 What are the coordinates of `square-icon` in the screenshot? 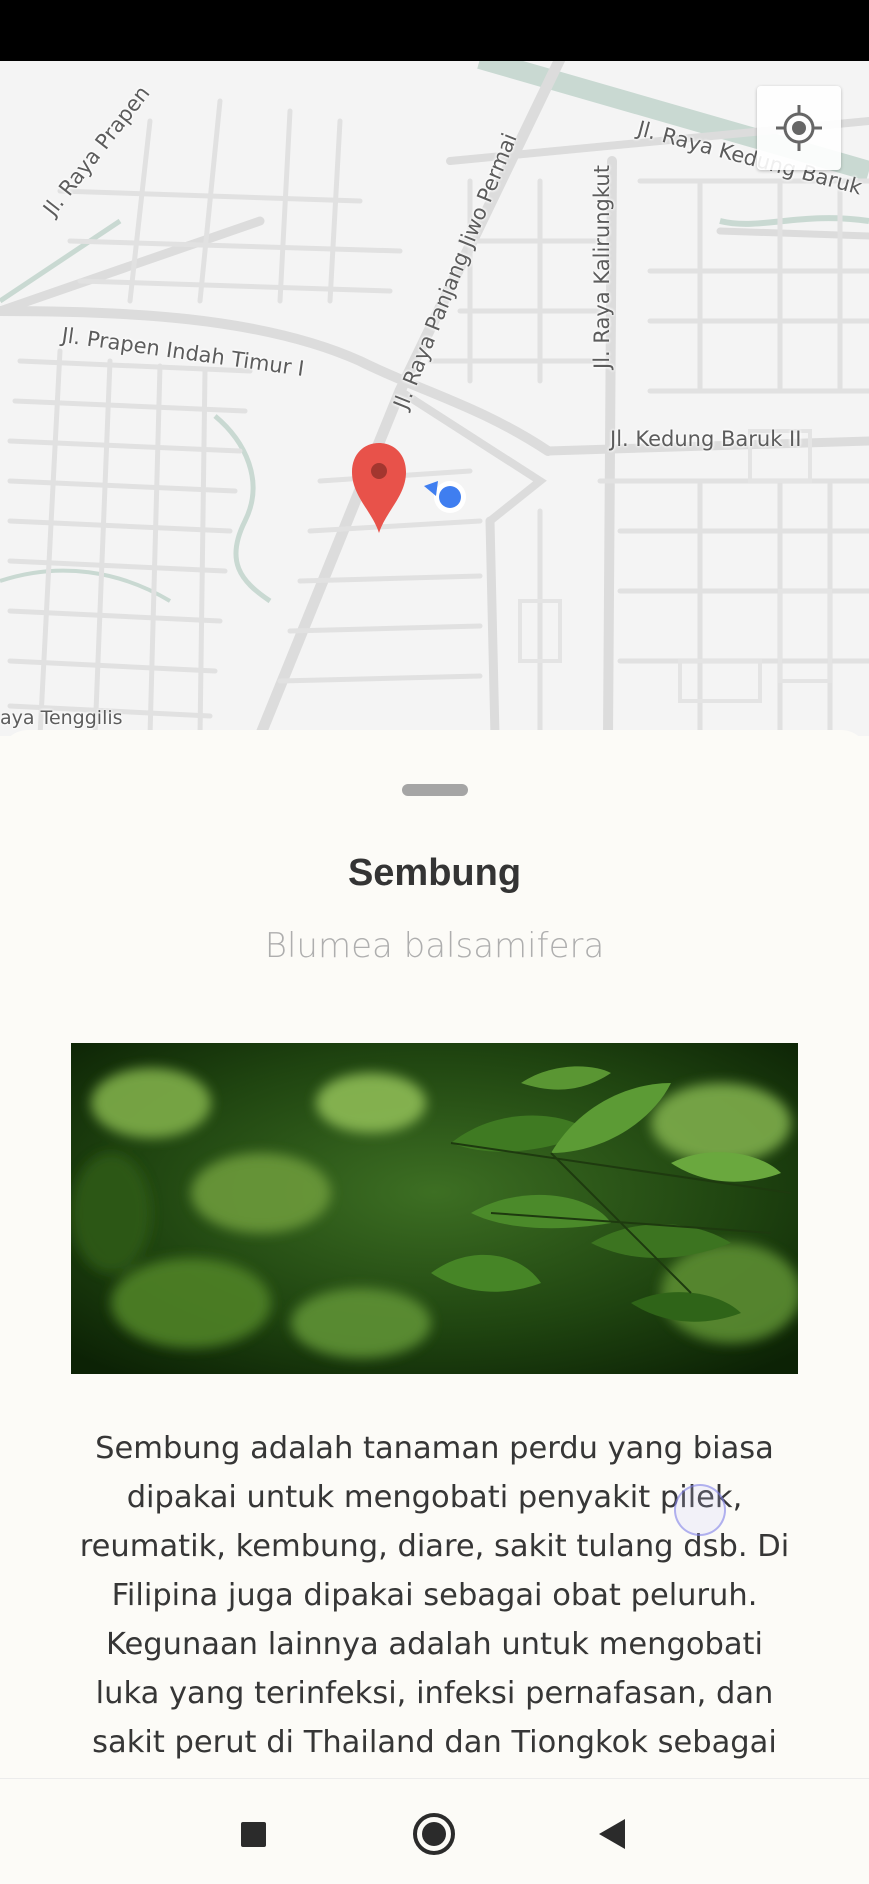 It's located at (253, 1834).